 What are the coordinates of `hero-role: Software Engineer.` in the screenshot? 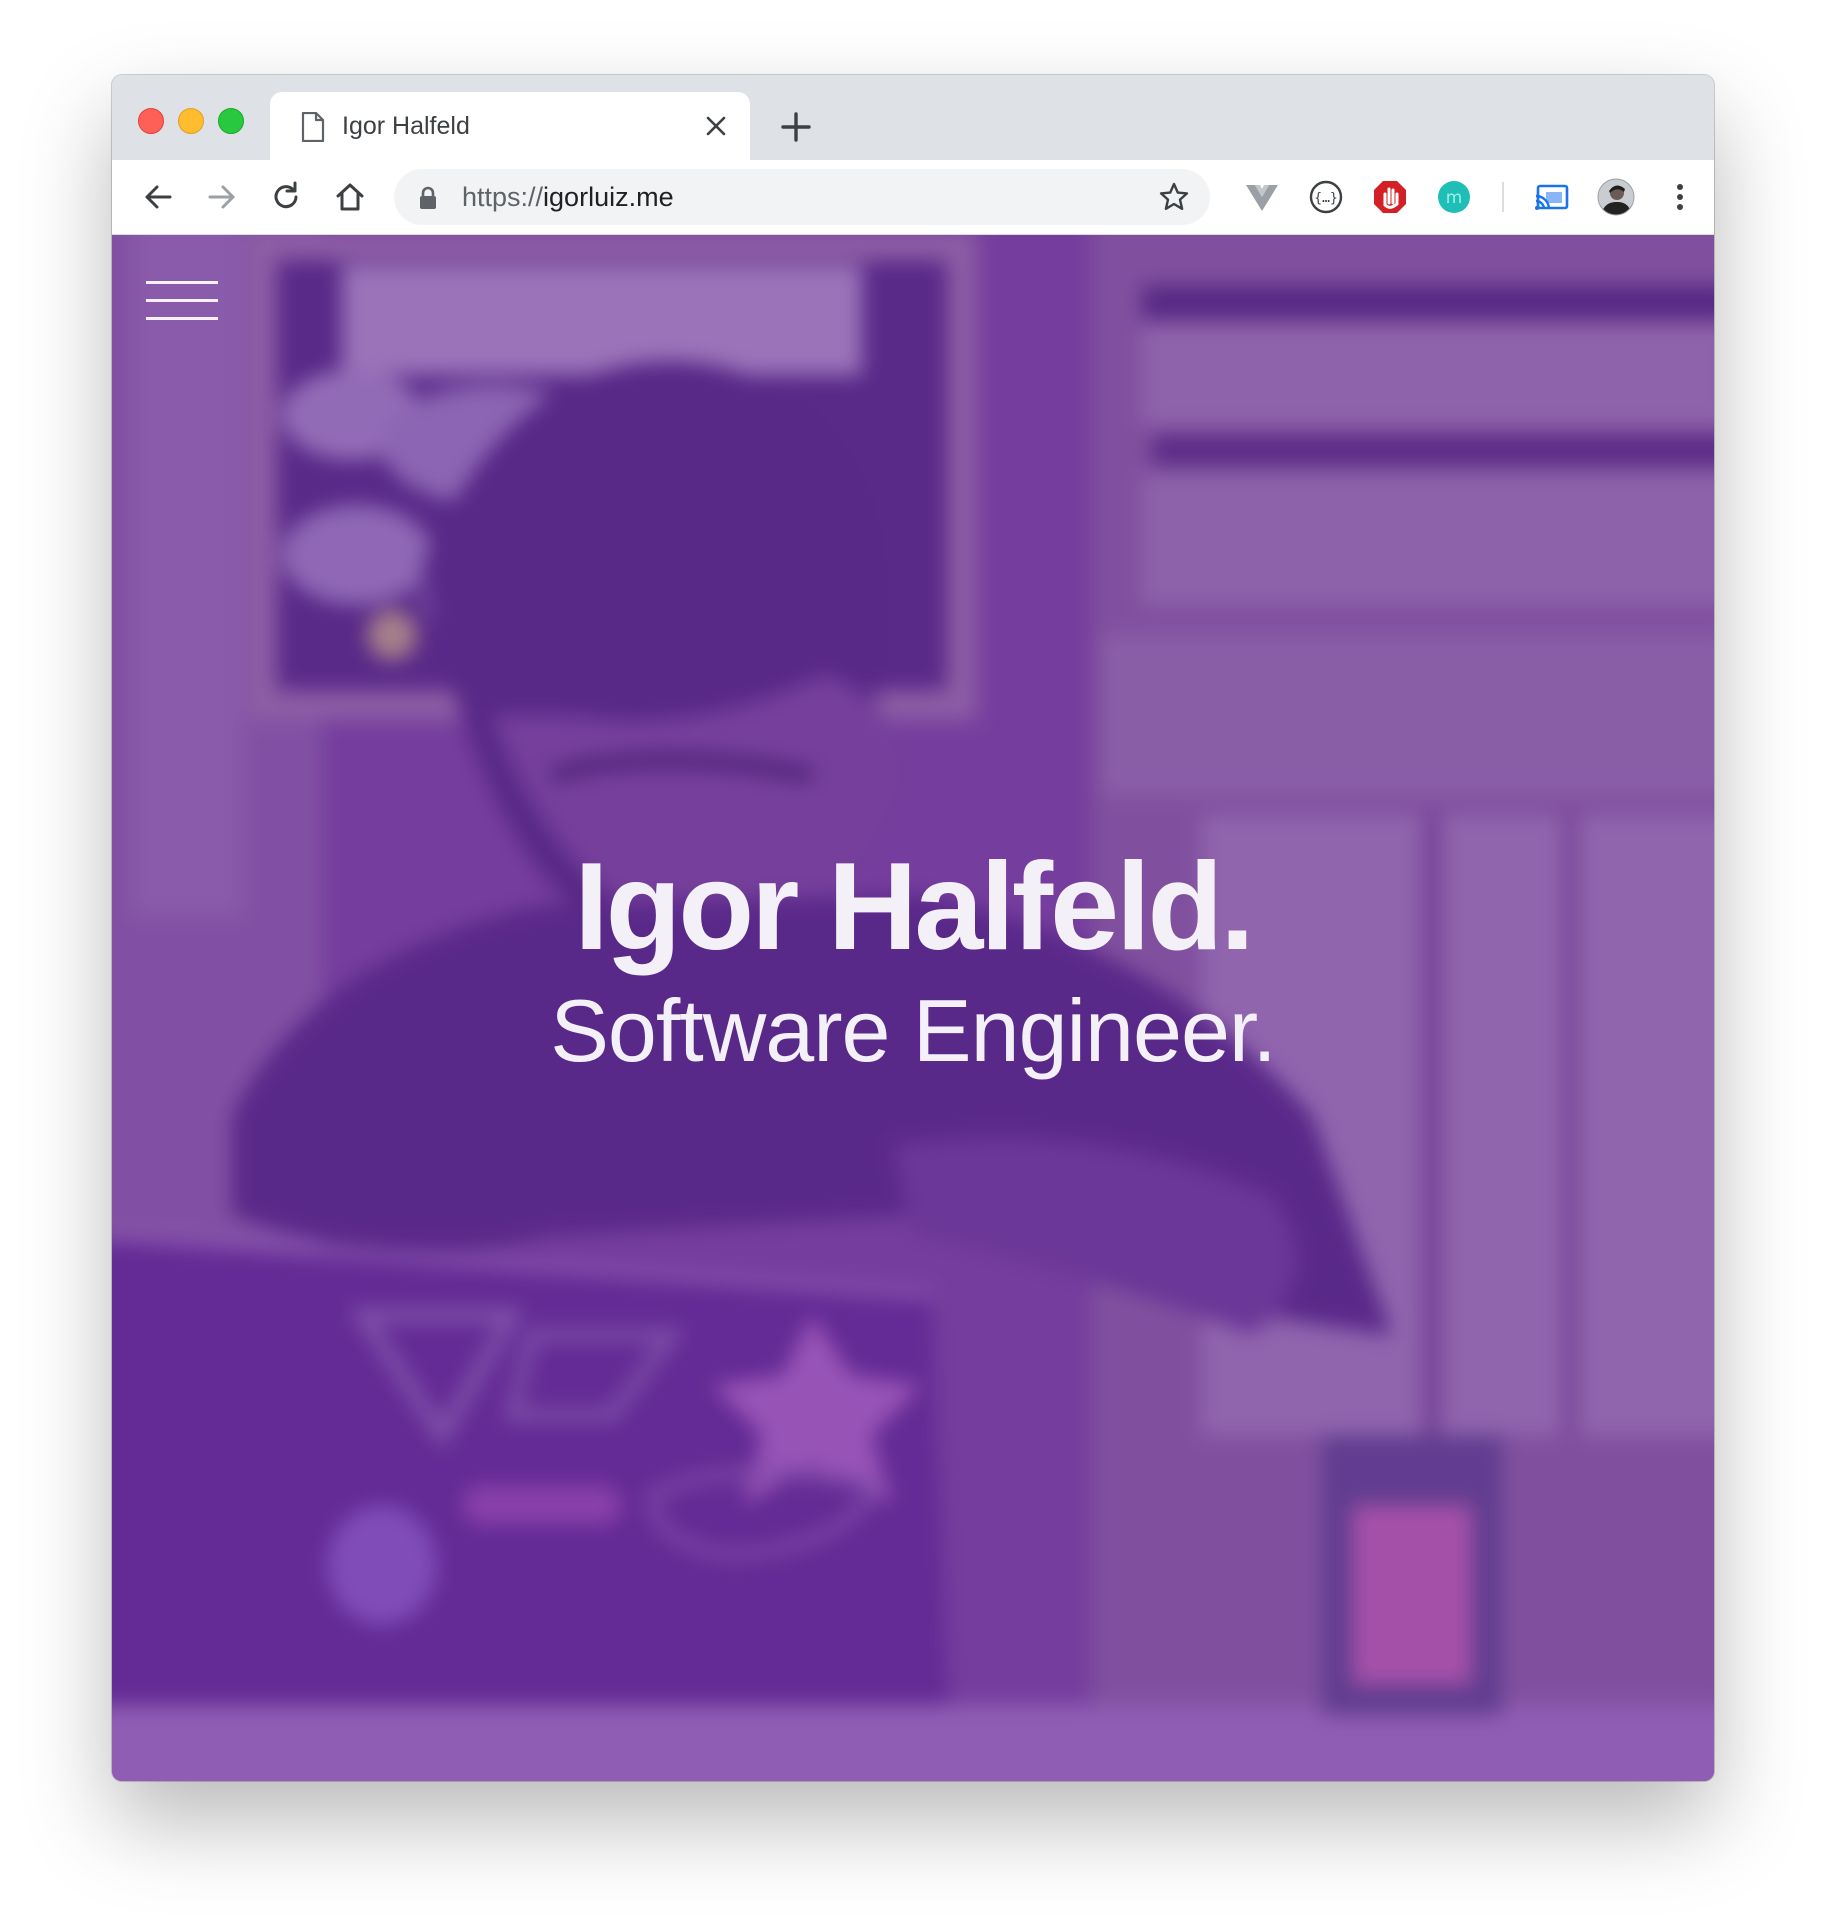 It's located at (913, 1030).